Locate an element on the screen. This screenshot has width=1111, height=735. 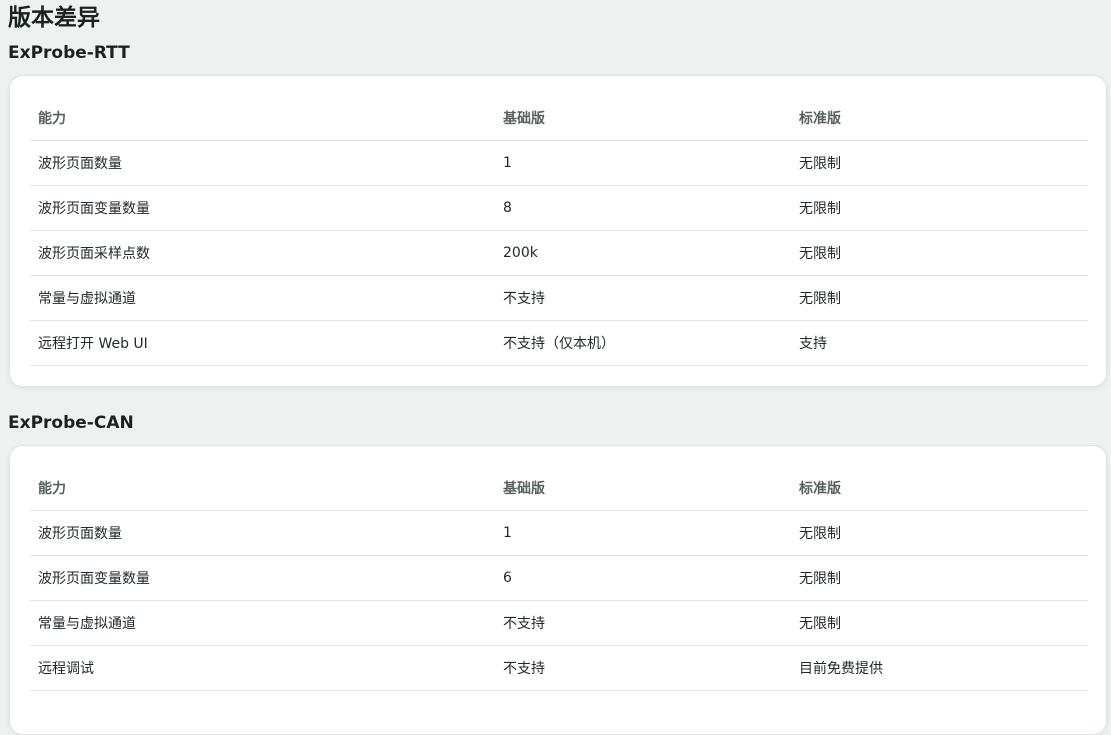
section-title-exprobe-can: ExProbe-CAN is located at coordinates (71, 423).